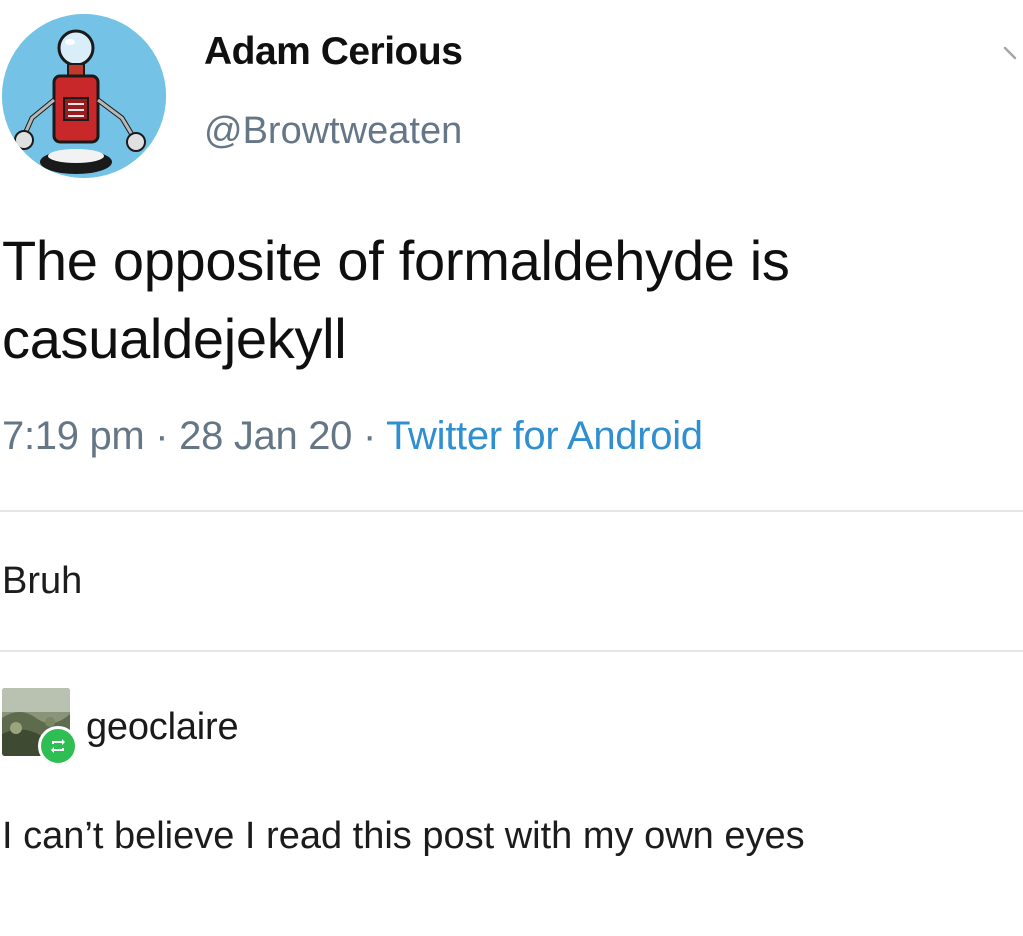  I want to click on tweet-avatar, so click(84, 96).